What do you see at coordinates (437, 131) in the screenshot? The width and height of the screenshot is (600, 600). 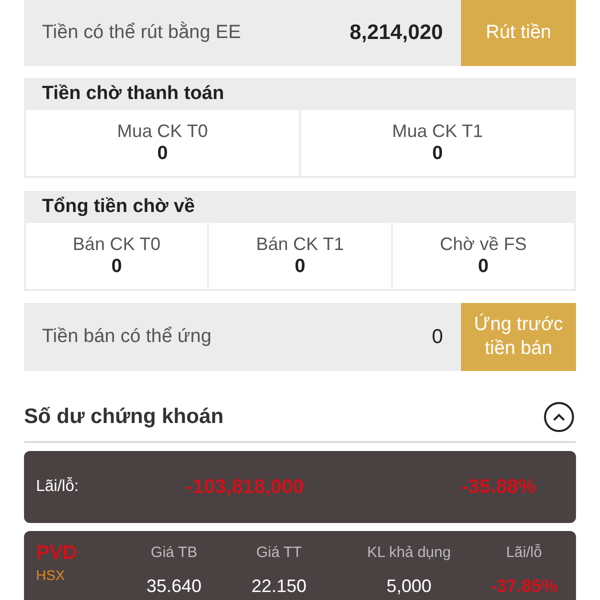 I see `cell-label: Mua CK T1` at bounding box center [437, 131].